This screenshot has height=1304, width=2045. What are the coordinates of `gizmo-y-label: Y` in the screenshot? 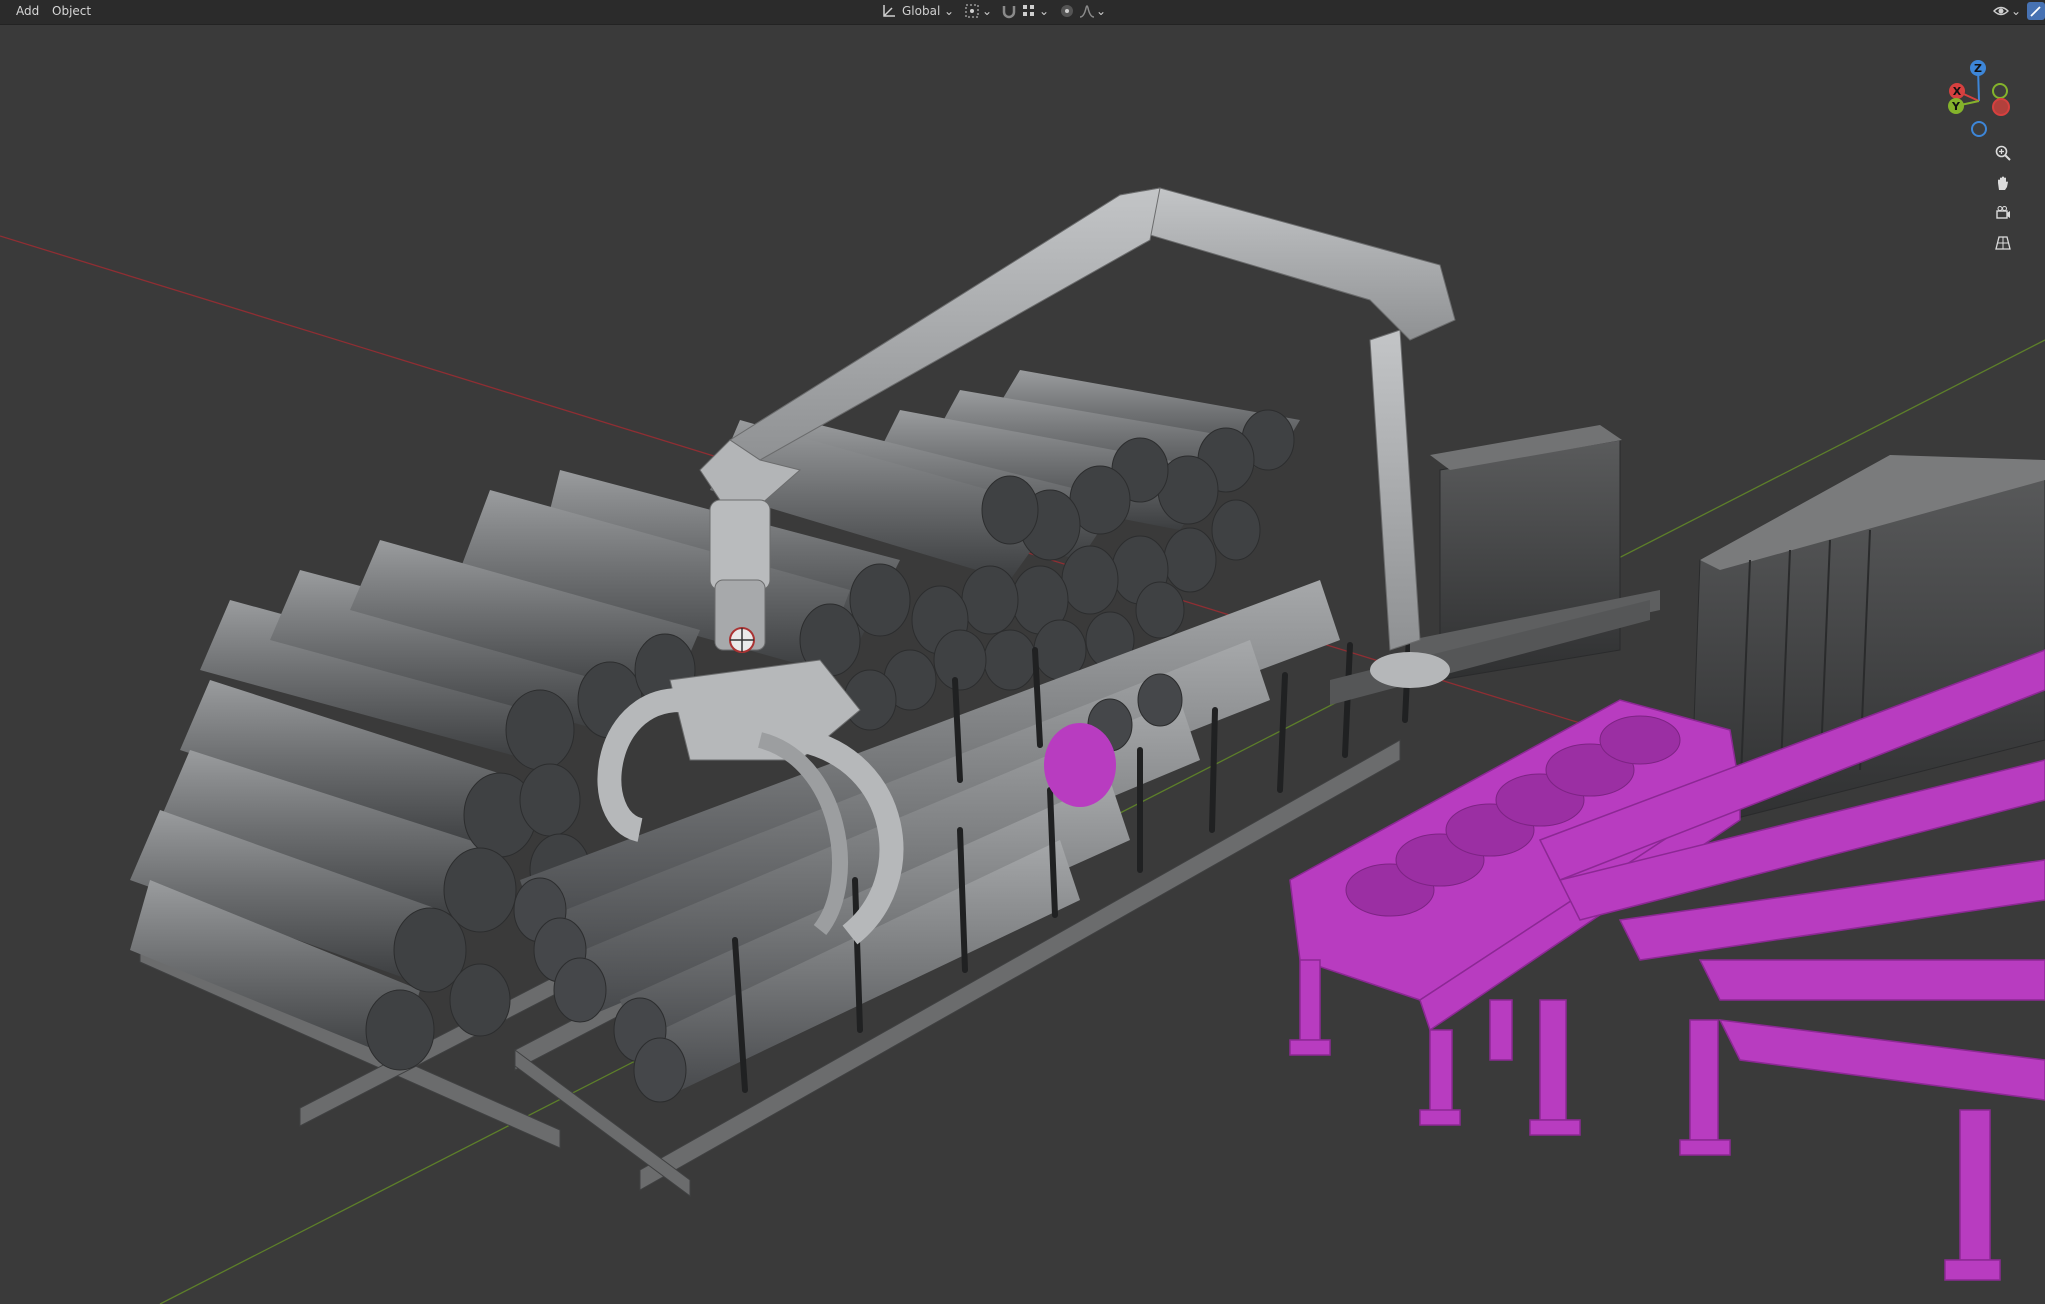 It's located at (1956, 106).